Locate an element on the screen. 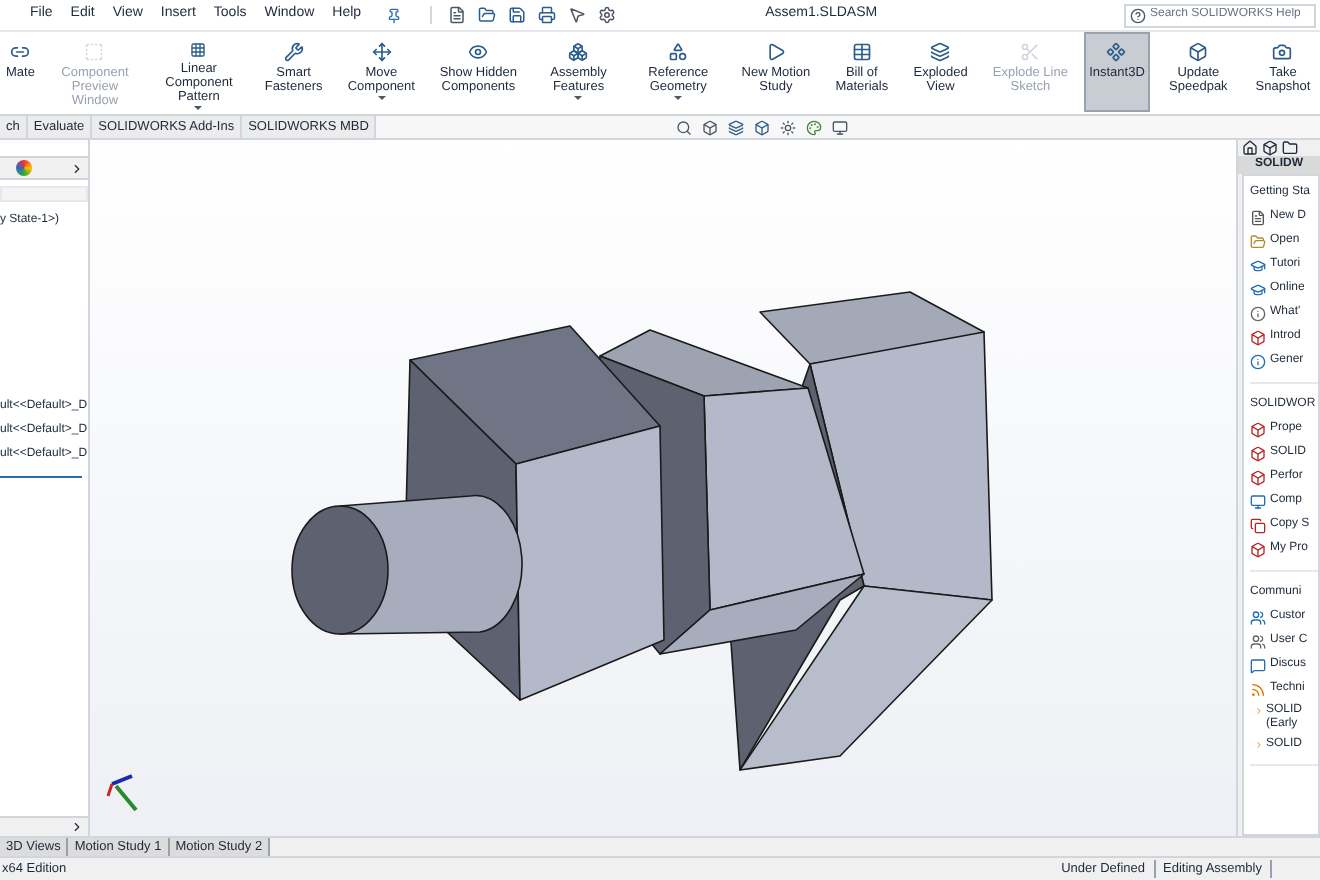  copy-icon is located at coordinates (1258, 525).